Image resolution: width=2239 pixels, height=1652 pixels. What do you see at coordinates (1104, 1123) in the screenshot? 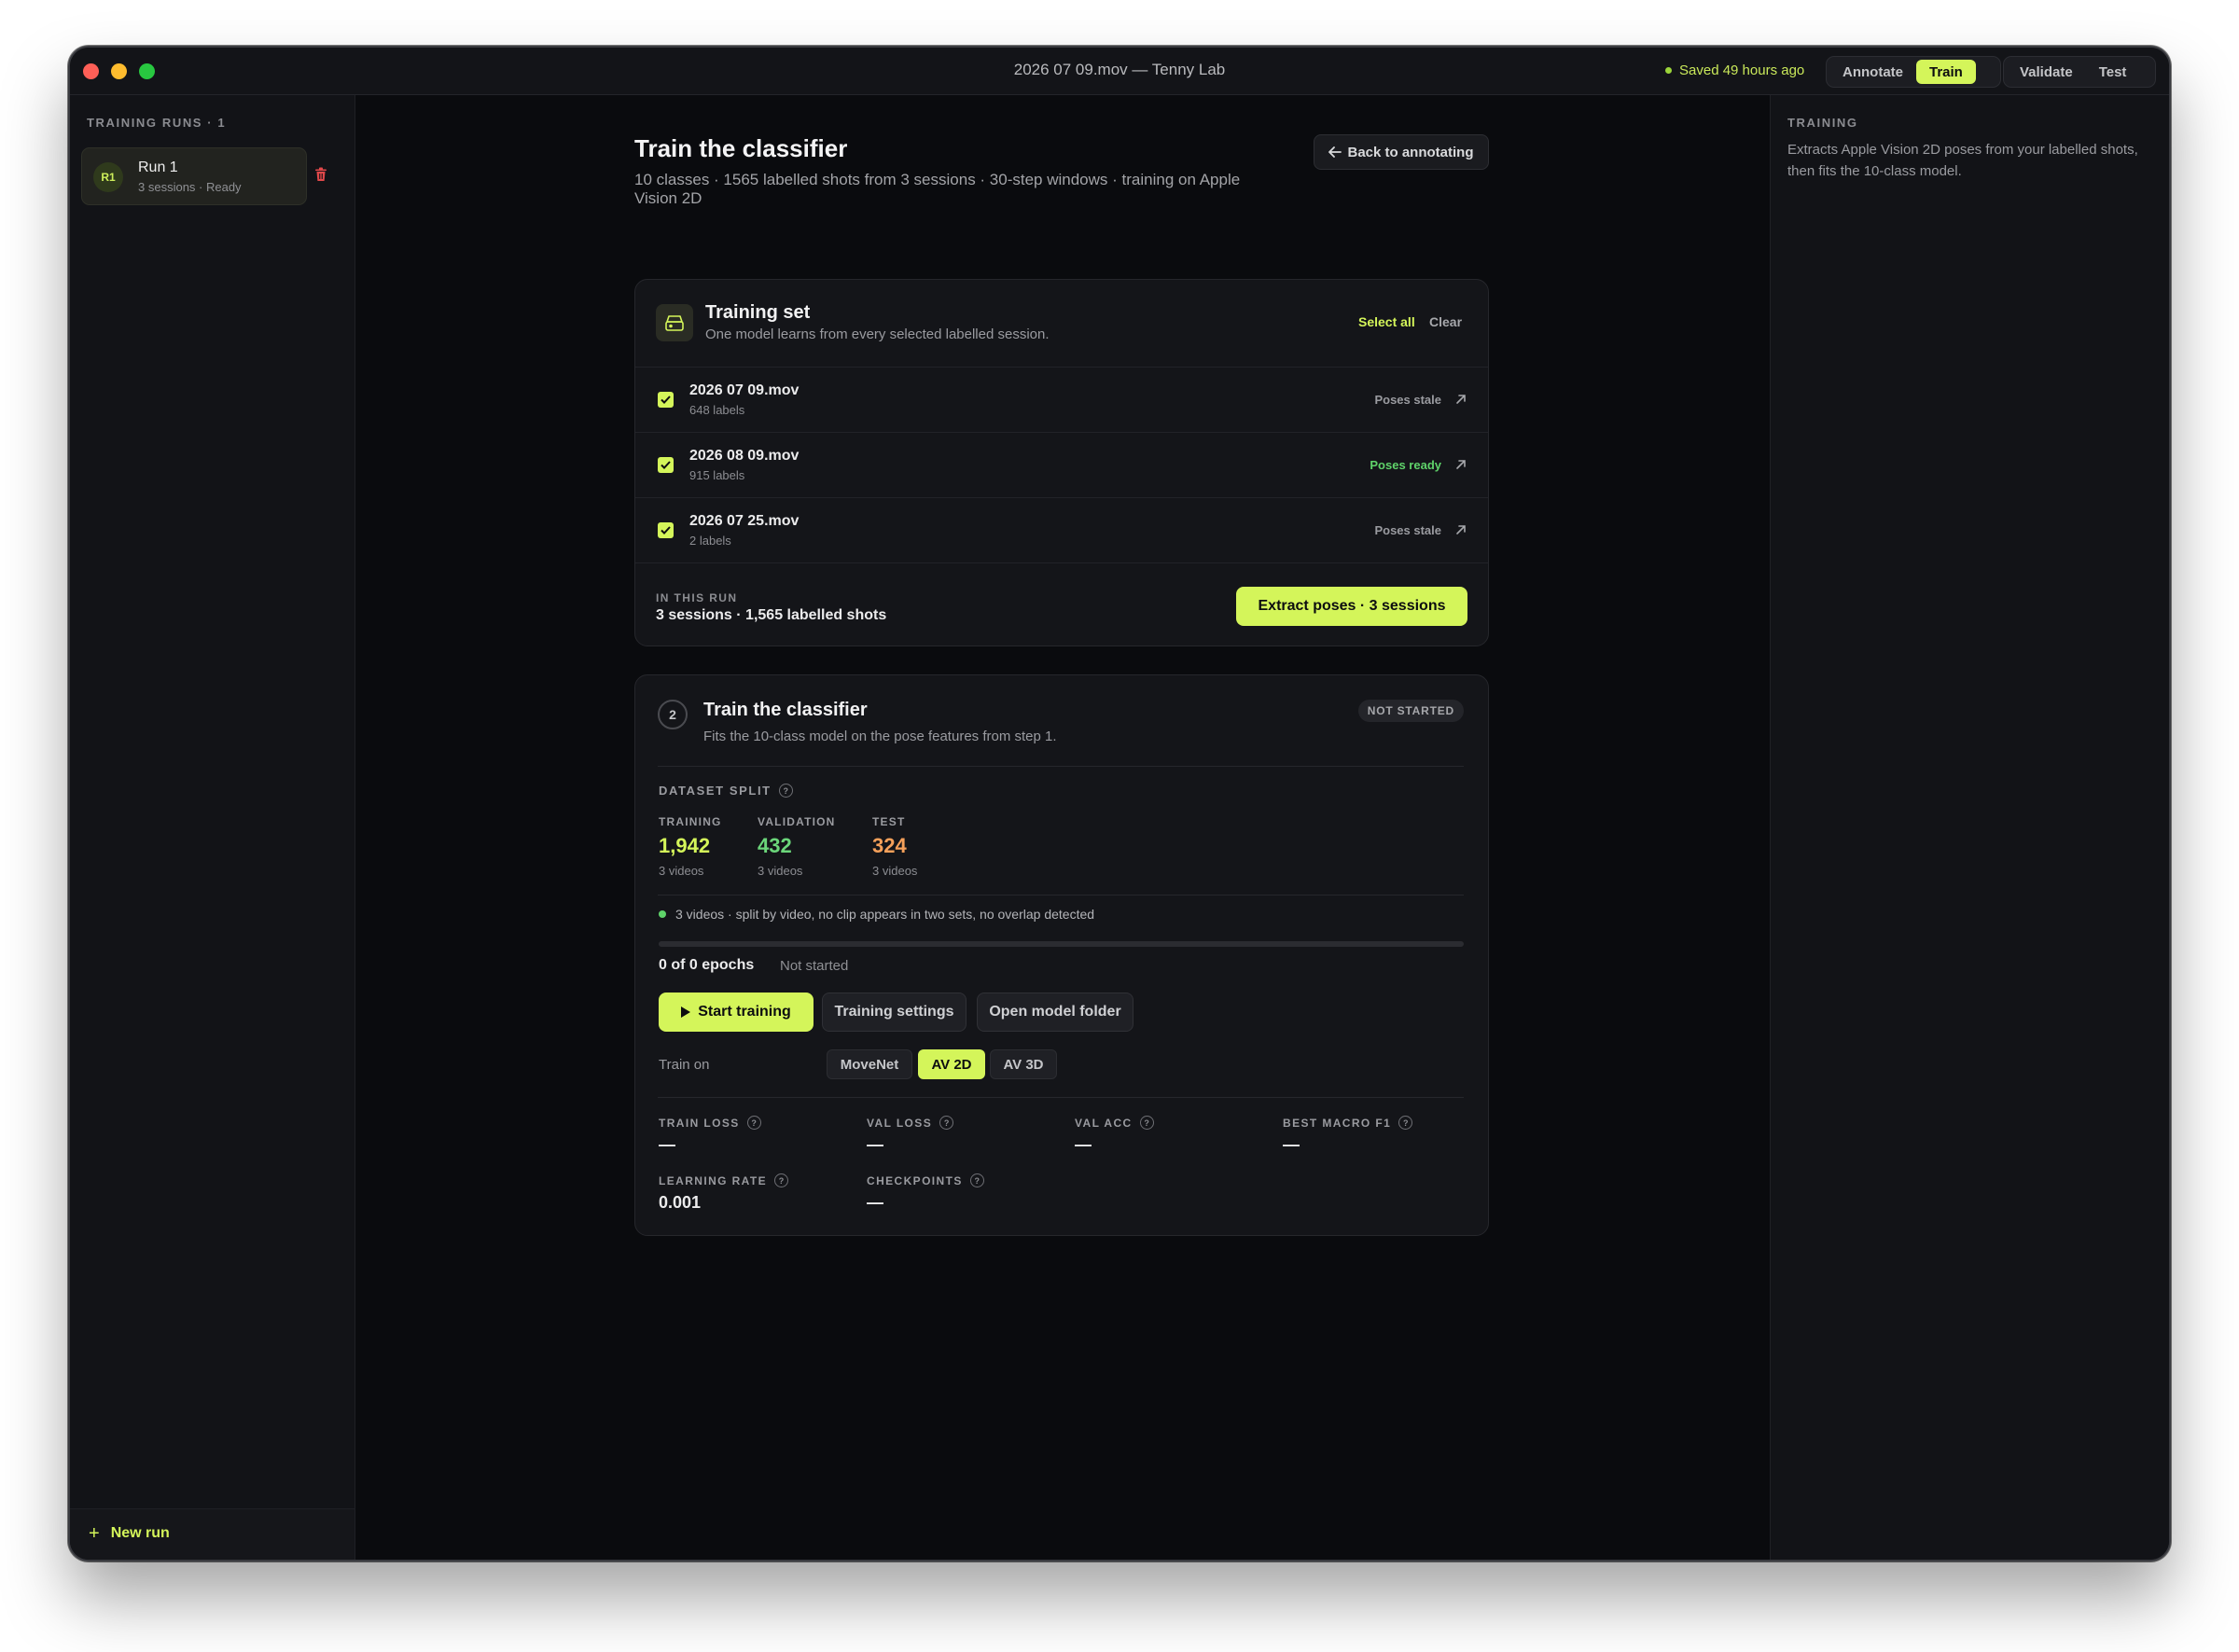
I see `metric-label: VAL ACC` at bounding box center [1104, 1123].